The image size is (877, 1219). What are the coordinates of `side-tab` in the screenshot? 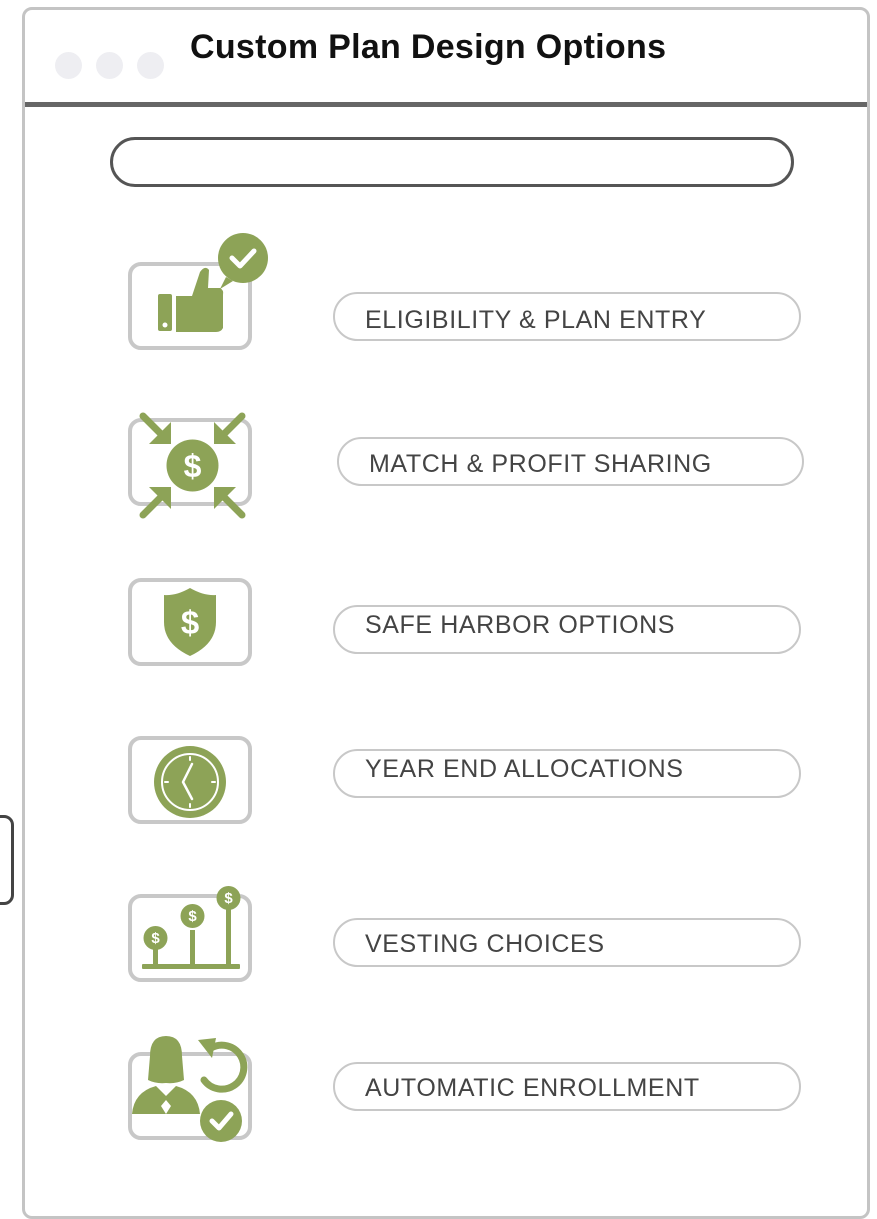 It's located at (7, 860).